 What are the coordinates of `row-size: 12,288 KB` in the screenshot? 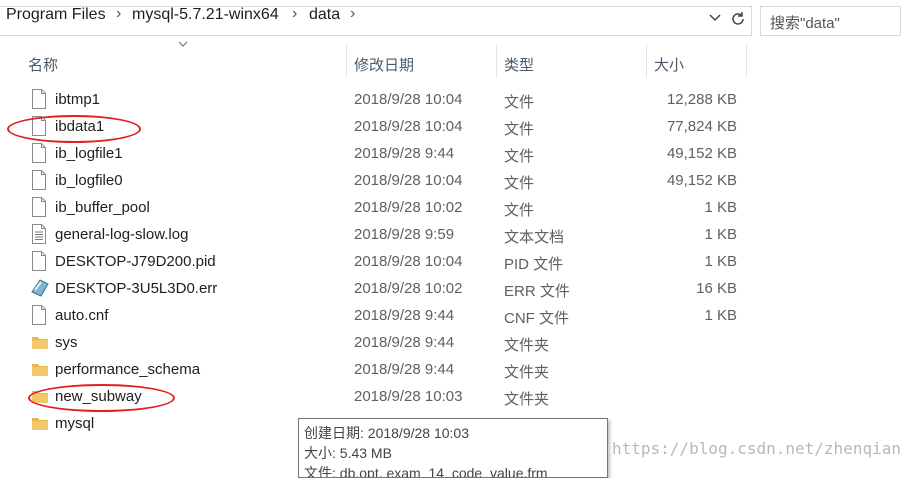 It's located at (701, 99).